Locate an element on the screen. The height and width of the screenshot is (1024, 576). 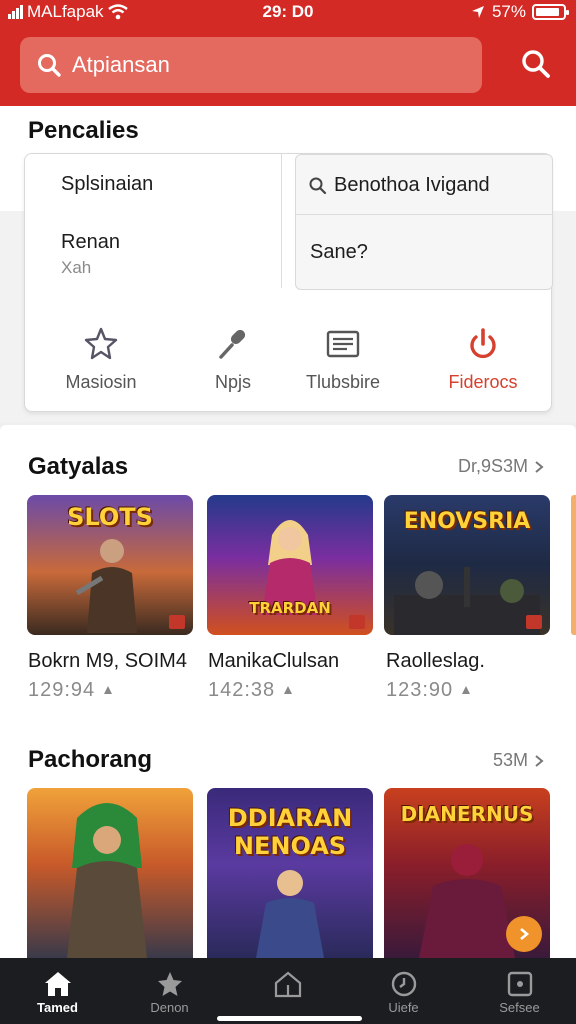
action-label: Fiderocs is located at coordinates (483, 382).